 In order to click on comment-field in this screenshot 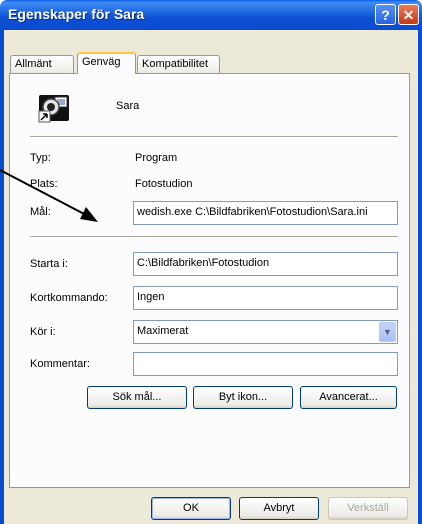, I will do `click(265, 364)`.